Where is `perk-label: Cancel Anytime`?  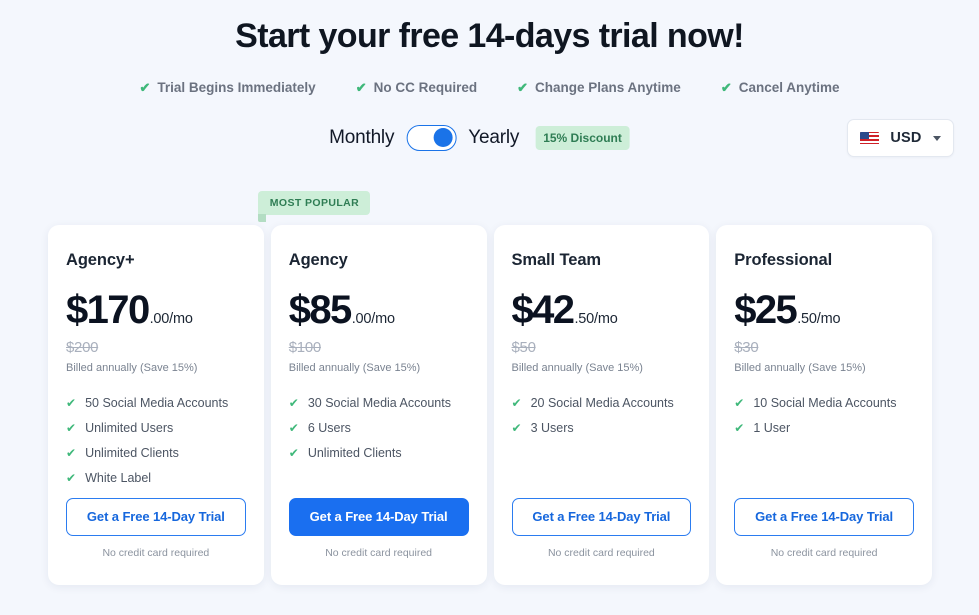
perk-label: Cancel Anytime is located at coordinates (789, 87).